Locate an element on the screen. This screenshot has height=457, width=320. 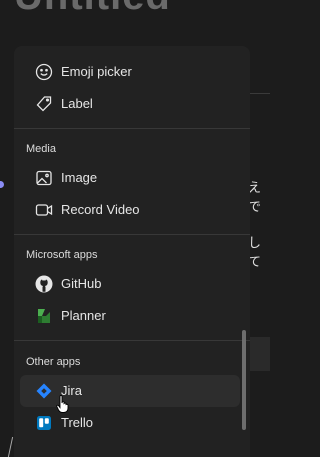
menu-item-planner: Planner is located at coordinates (130, 316).